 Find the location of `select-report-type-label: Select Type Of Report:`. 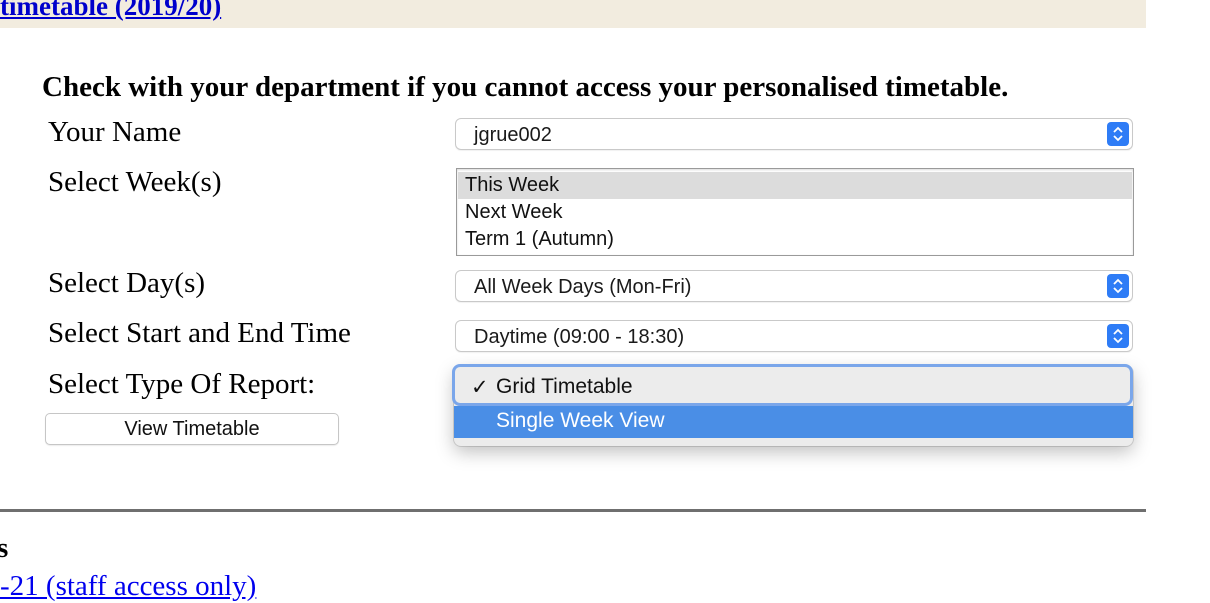

select-report-type-label: Select Type Of Report: is located at coordinates (182, 384).